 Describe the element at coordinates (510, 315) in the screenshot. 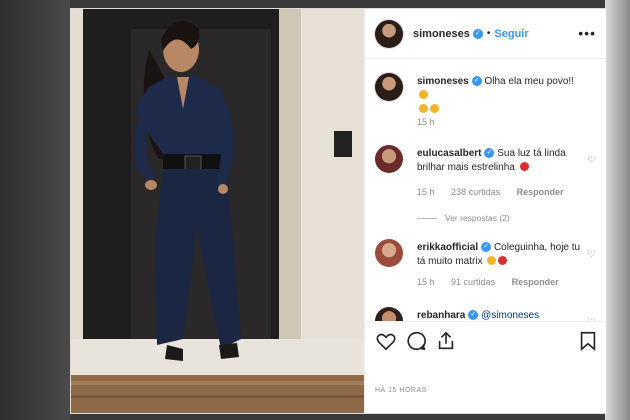

I see `comment-mention: @simoneses` at that location.